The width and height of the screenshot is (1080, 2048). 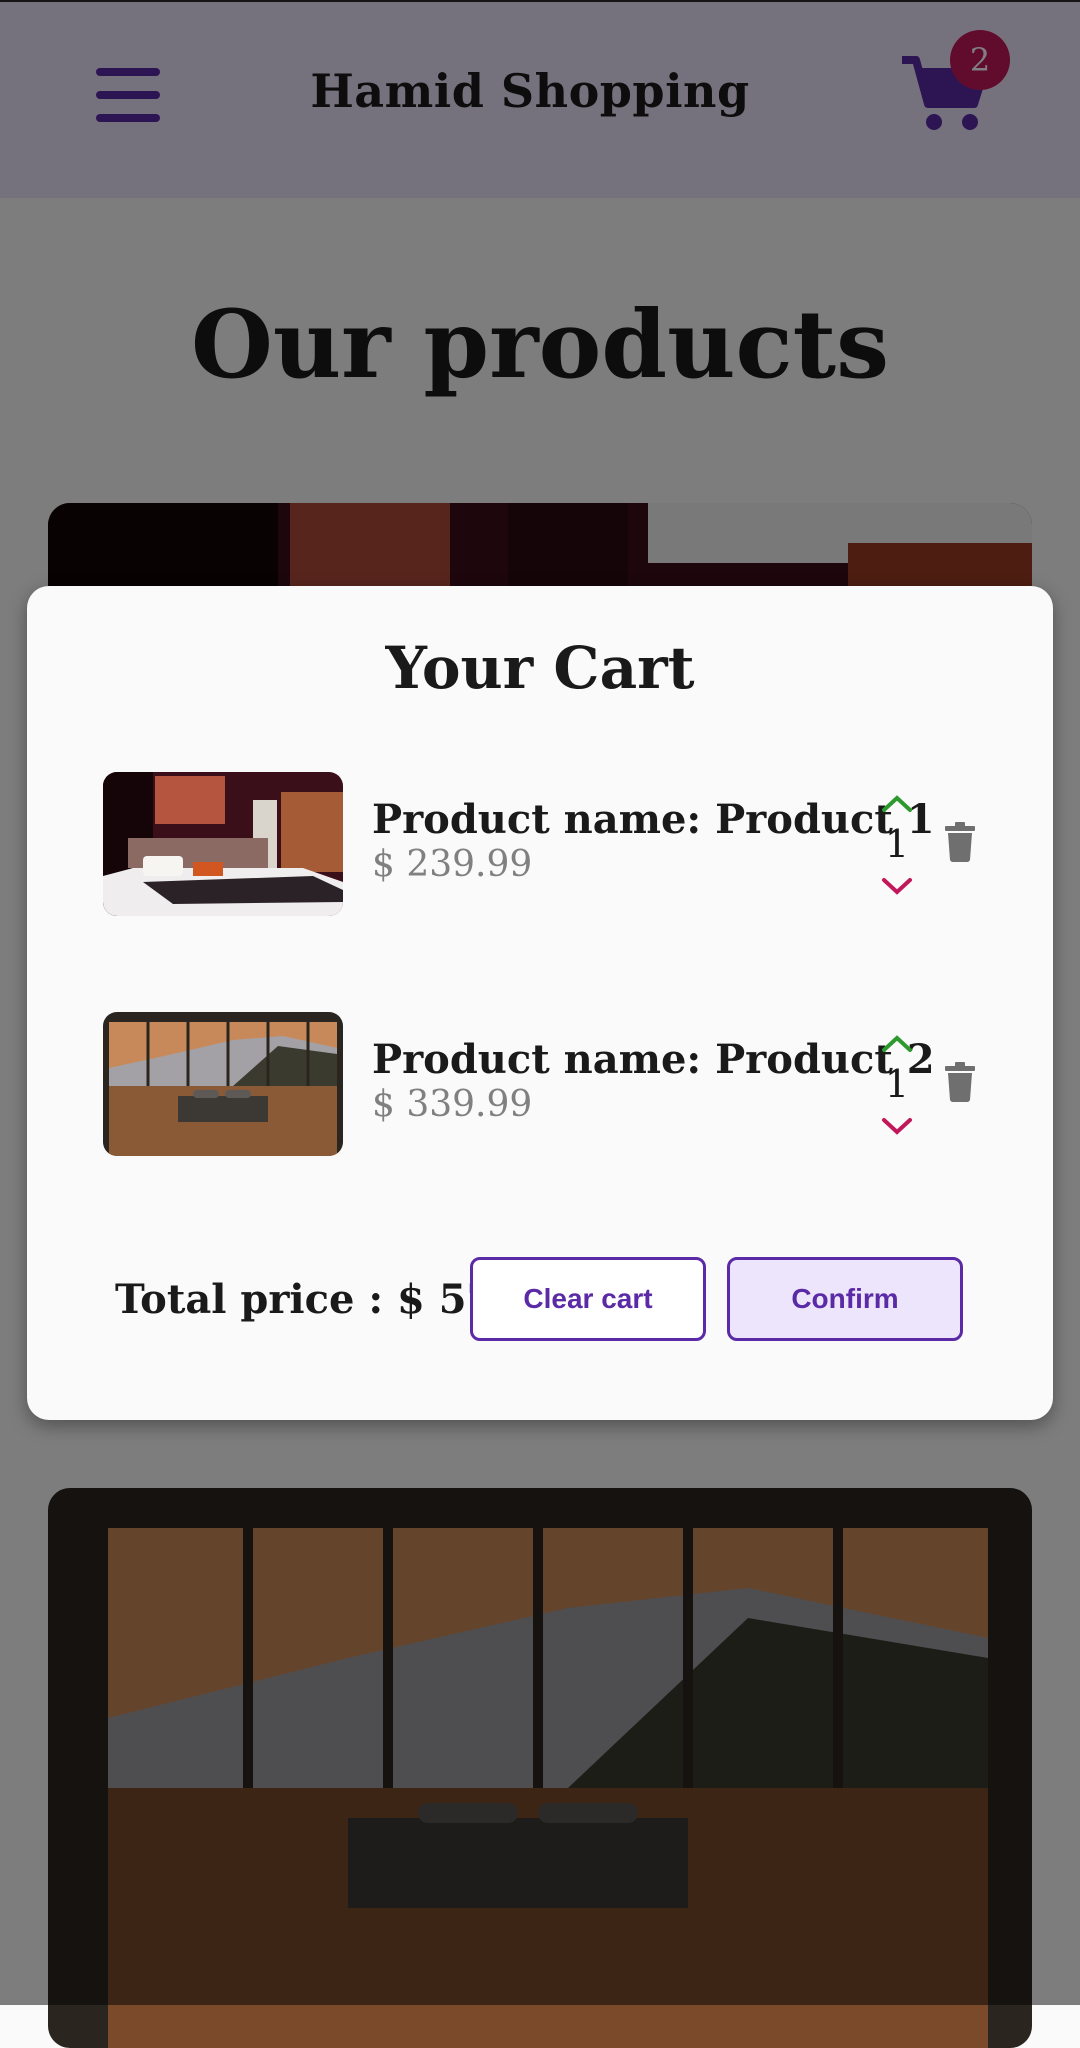 I want to click on cart-item-price: $ 339.99, so click(x=452, y=1104).